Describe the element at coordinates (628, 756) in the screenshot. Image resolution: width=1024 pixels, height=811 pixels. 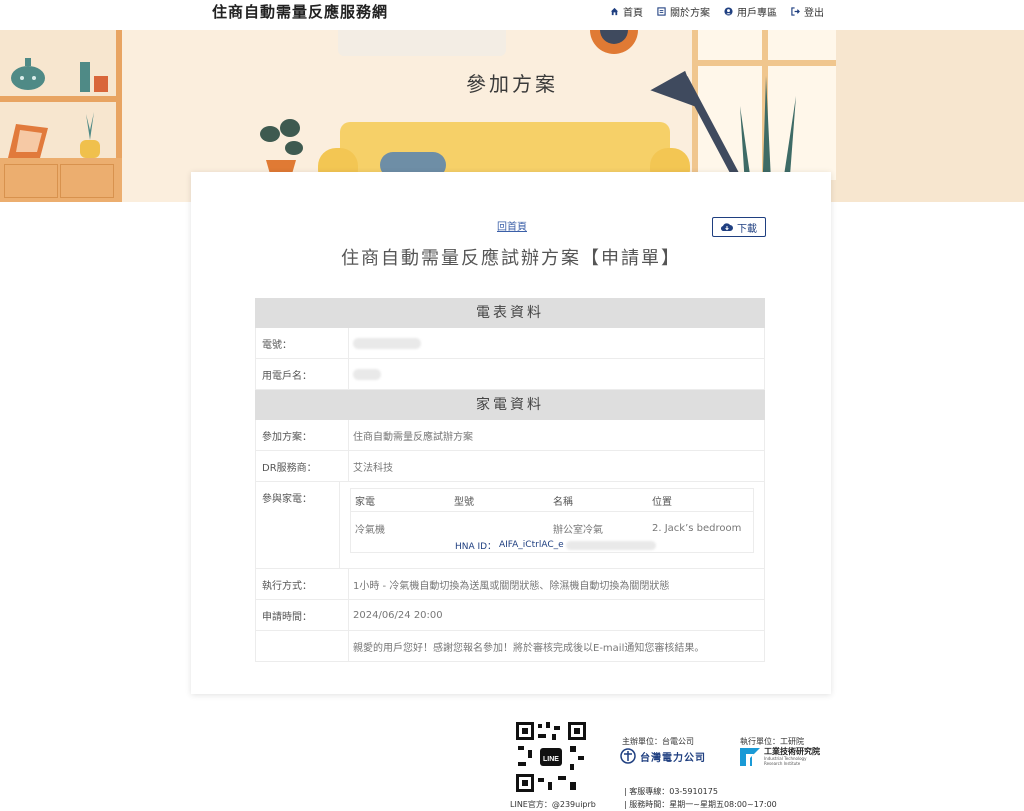
I see `taipower-logo-icon` at that location.